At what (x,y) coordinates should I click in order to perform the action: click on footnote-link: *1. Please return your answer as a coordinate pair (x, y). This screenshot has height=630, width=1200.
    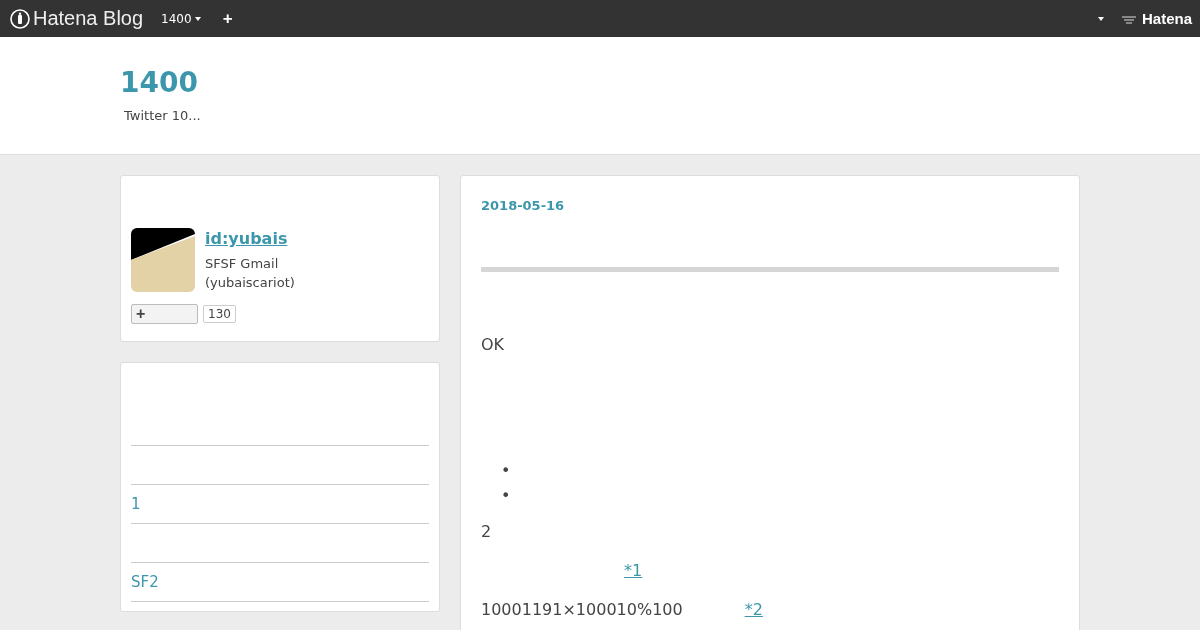
    Looking at the image, I should click on (633, 570).